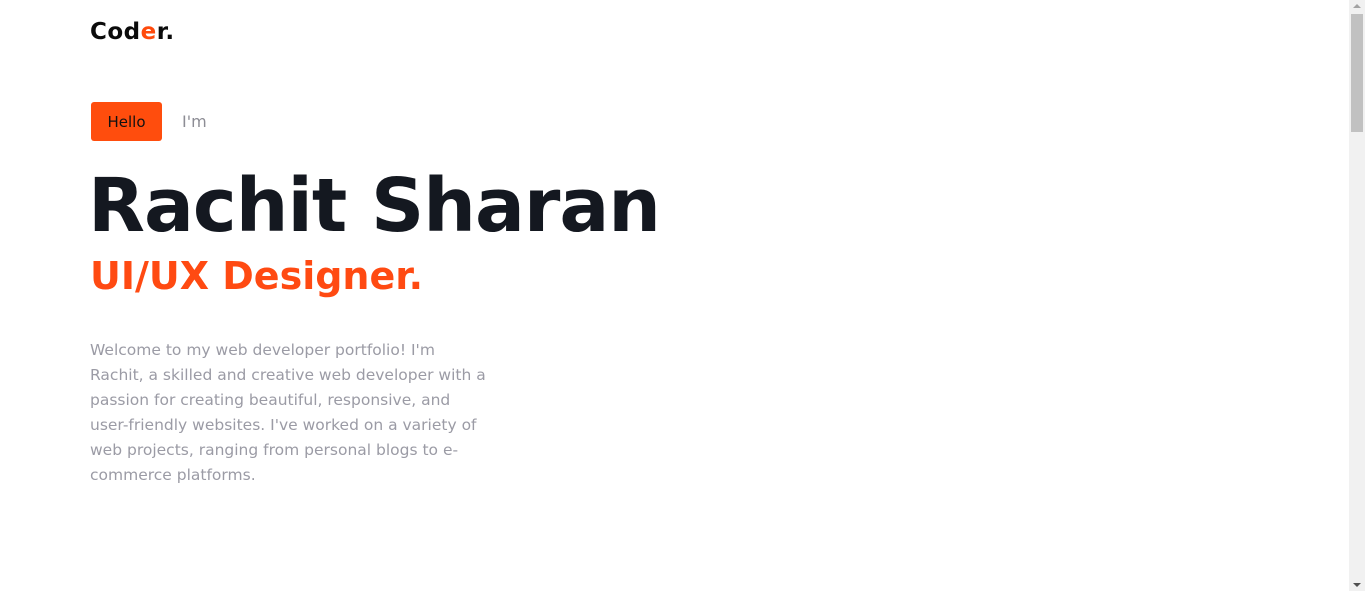 This screenshot has height=591, width=1365. I want to click on site-logo: Coder., so click(132, 32).